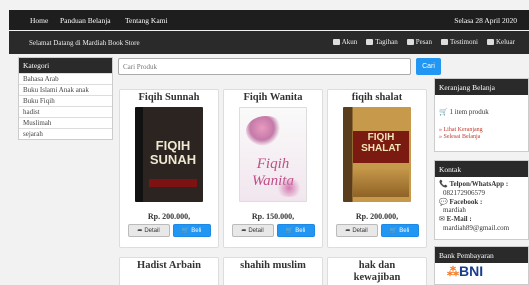  What do you see at coordinates (459, 42) in the screenshot?
I see `testimoni-link: Testimoni` at bounding box center [459, 42].